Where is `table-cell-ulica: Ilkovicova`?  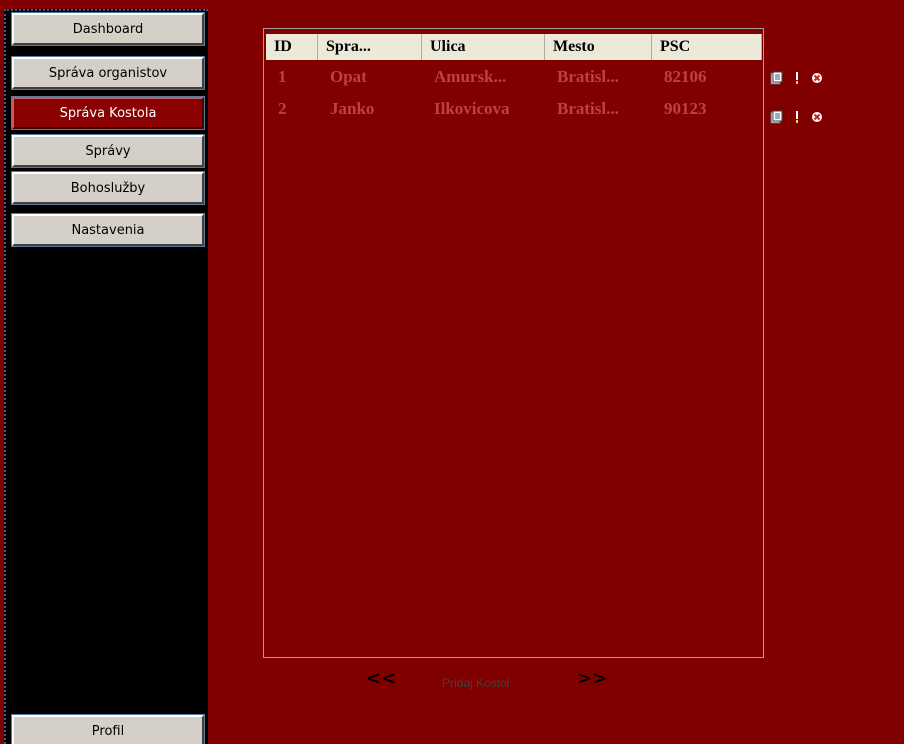
table-cell-ulica: Ilkovicova is located at coordinates (472, 108).